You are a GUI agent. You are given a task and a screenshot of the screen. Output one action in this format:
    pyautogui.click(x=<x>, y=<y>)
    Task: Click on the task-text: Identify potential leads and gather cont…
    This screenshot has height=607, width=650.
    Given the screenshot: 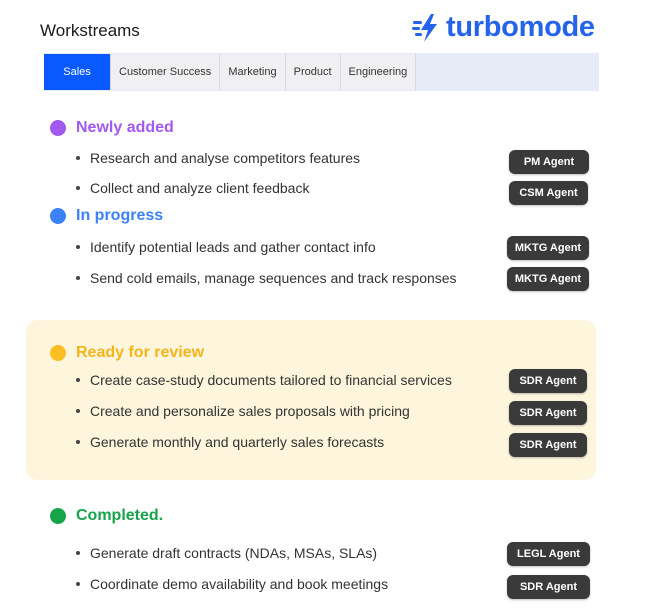 What is the action you would take?
    pyautogui.click(x=233, y=247)
    